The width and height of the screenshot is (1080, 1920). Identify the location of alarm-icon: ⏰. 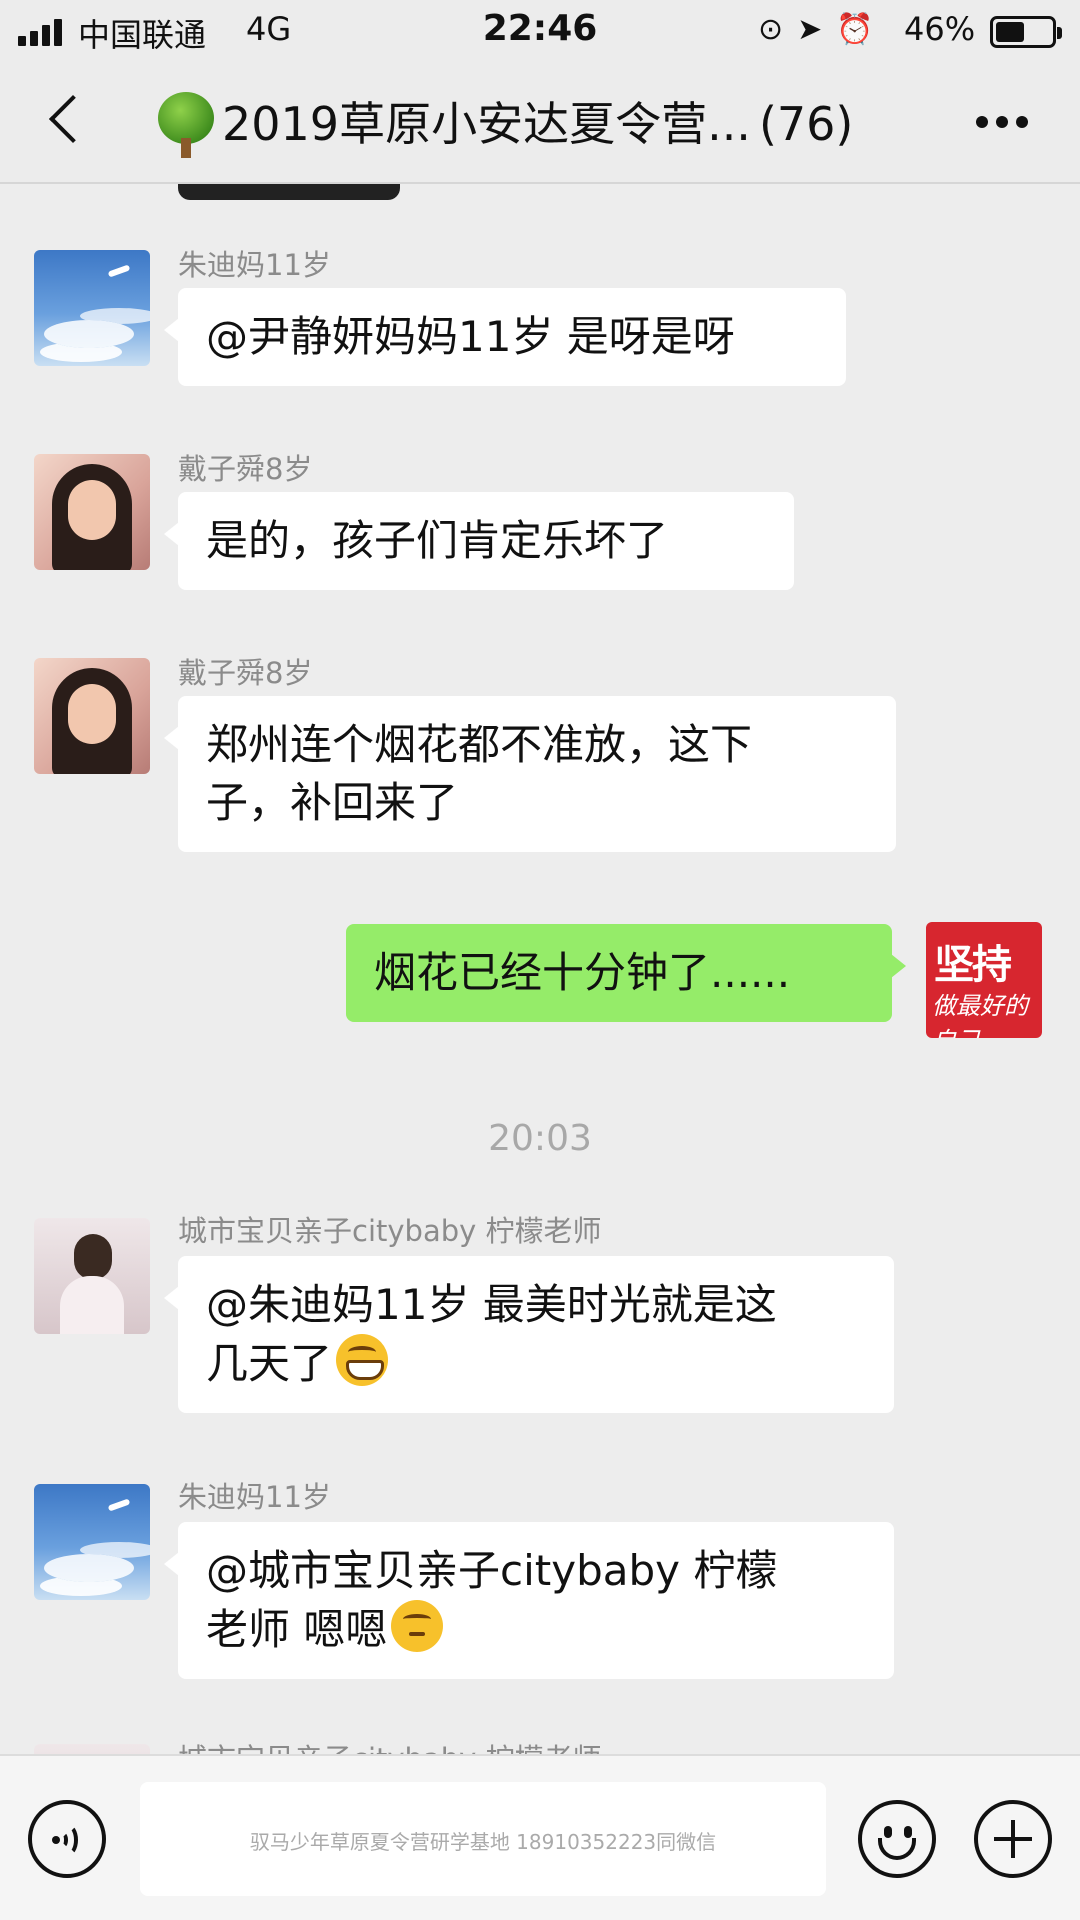
(862, 29).